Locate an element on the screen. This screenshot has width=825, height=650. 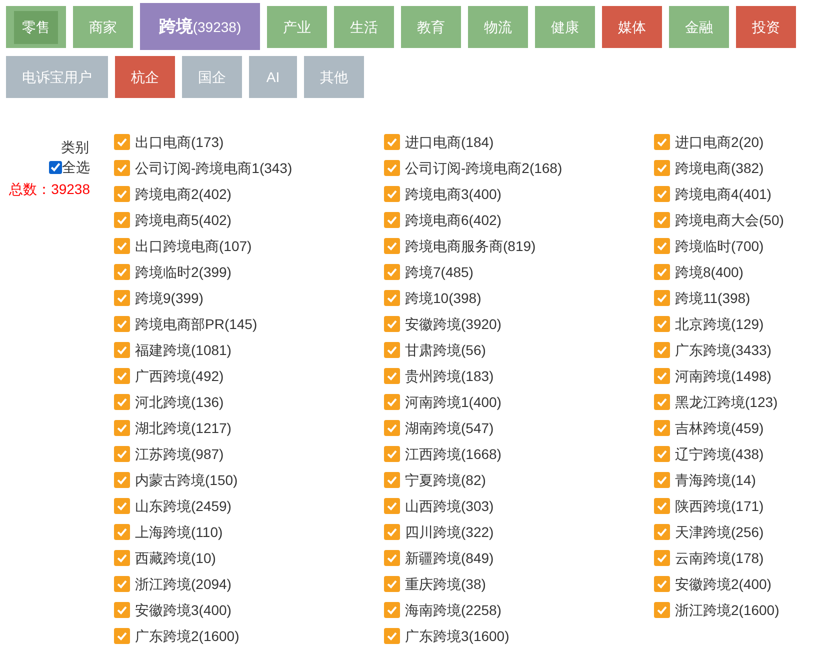
category-label: 公司订阅-跨境电商2(168) is located at coordinates (483, 168).